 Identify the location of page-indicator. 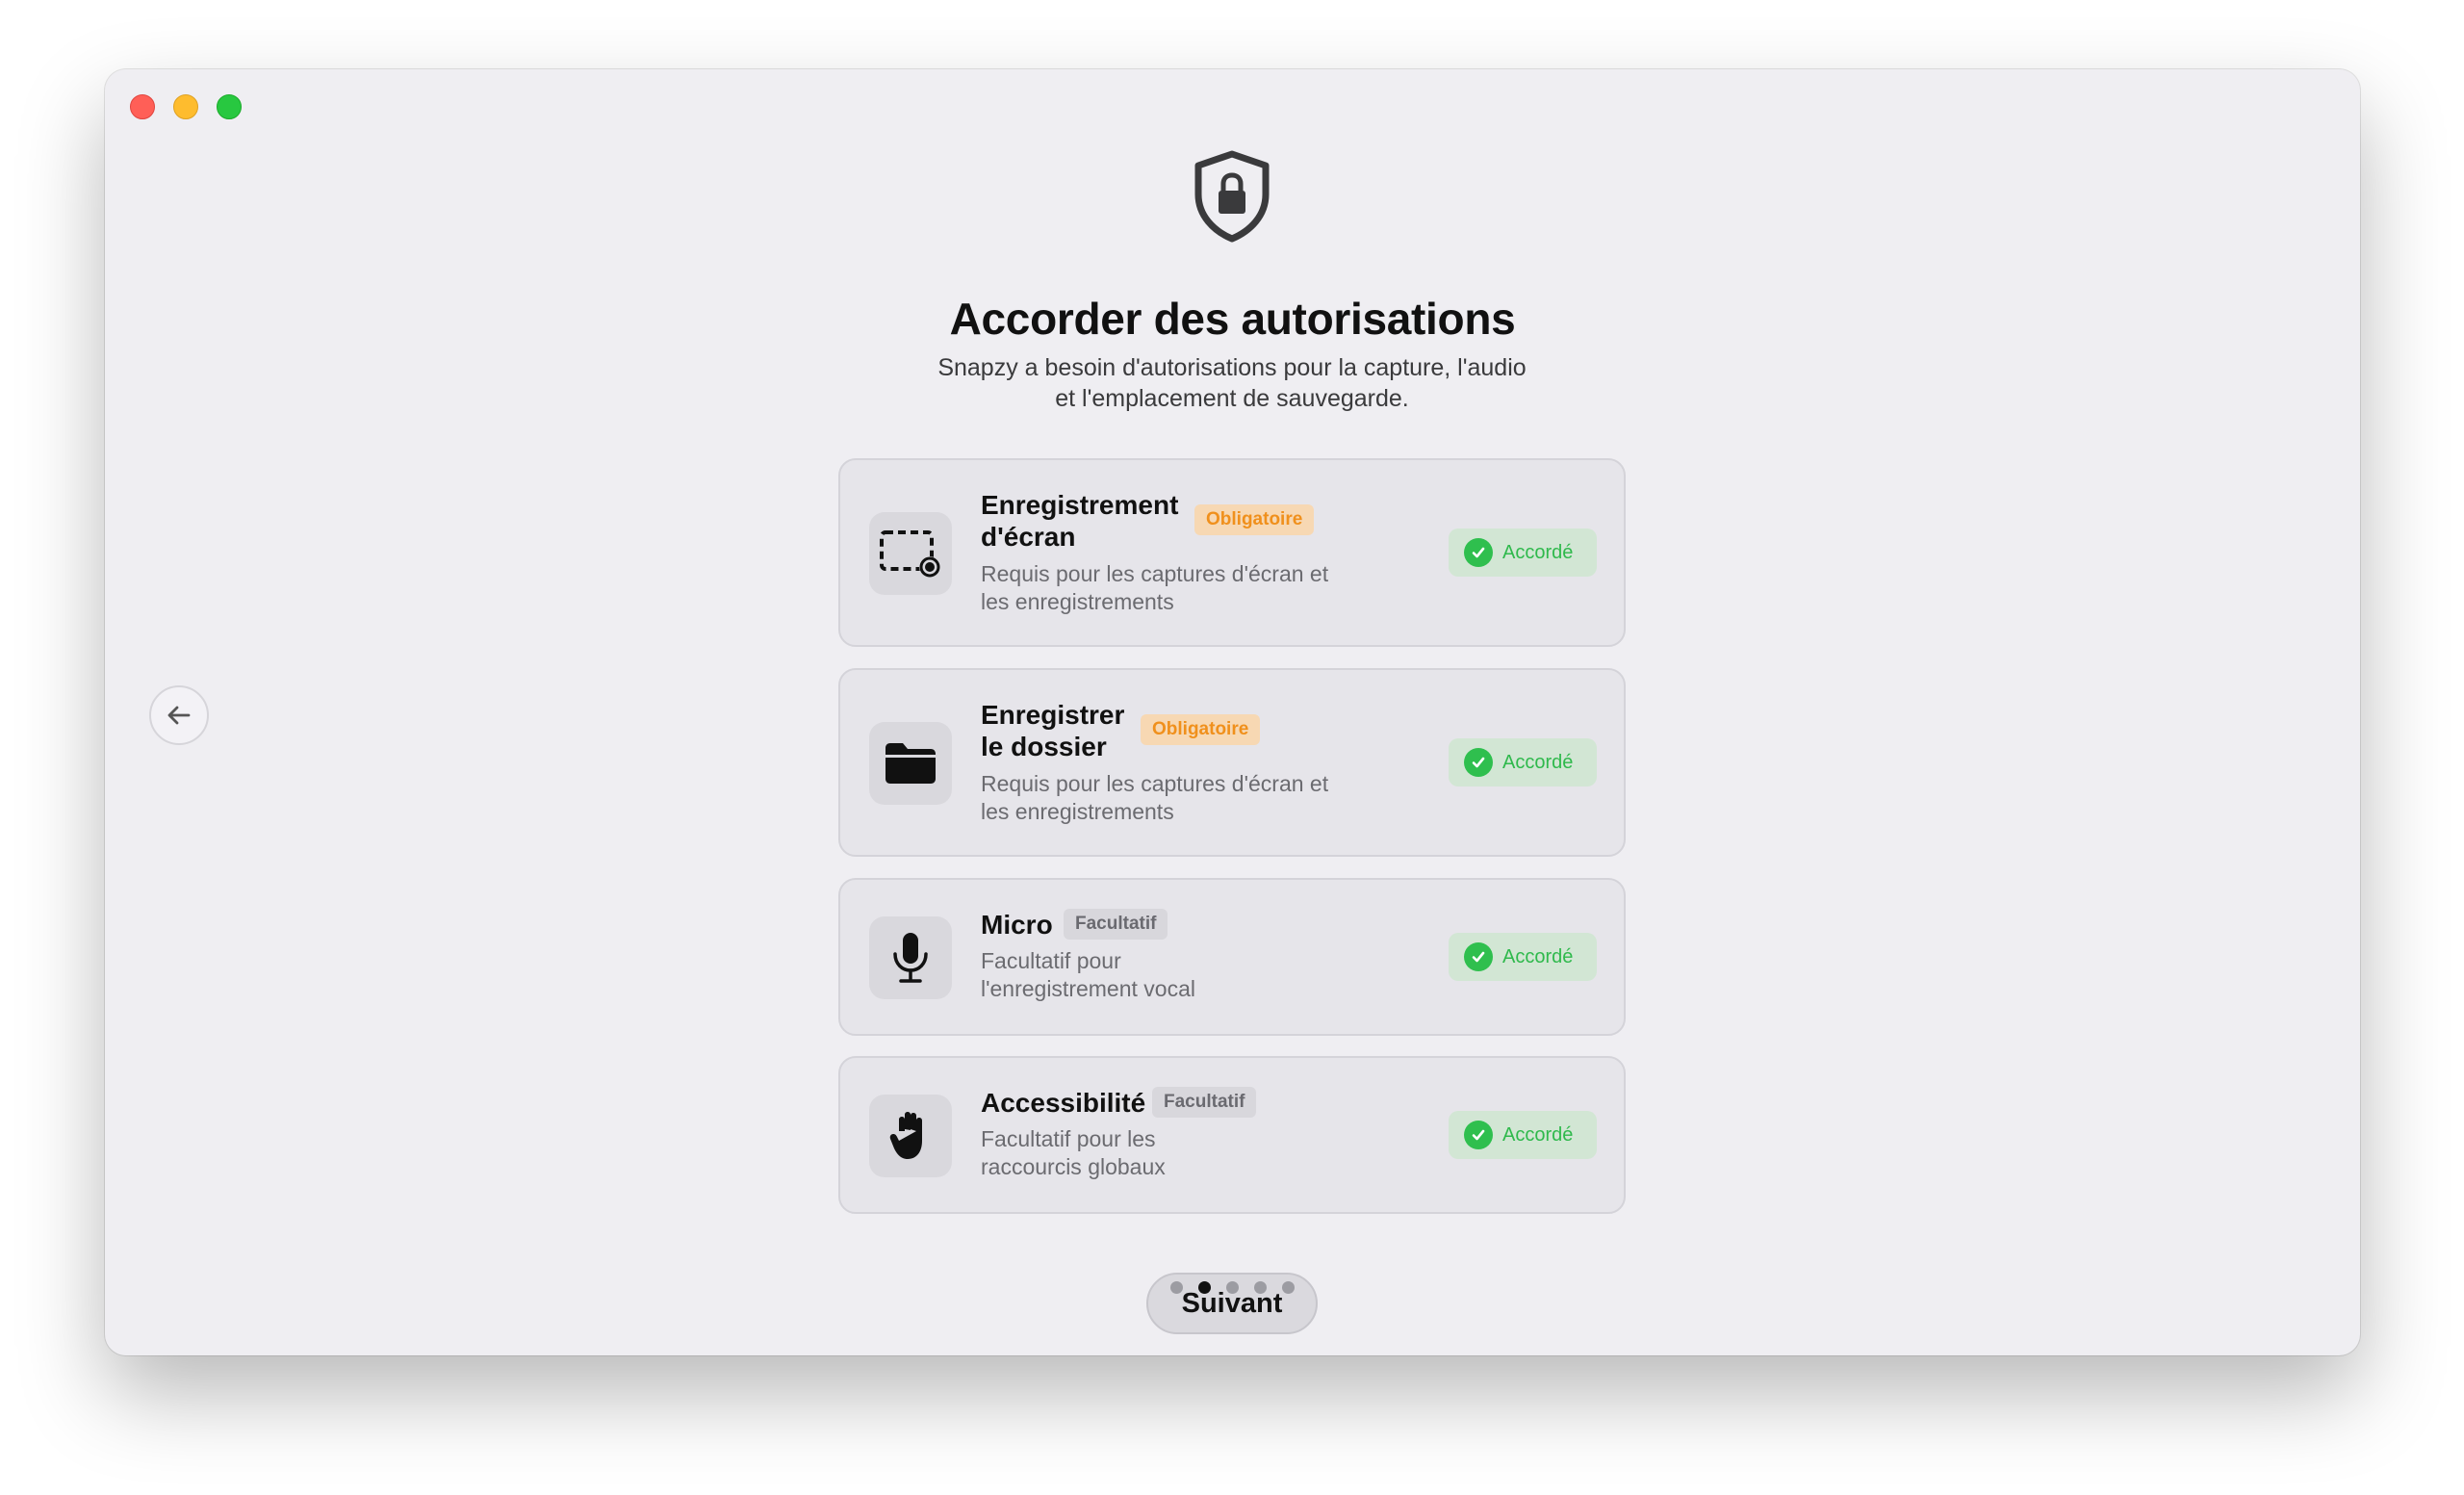
(1232, 1287).